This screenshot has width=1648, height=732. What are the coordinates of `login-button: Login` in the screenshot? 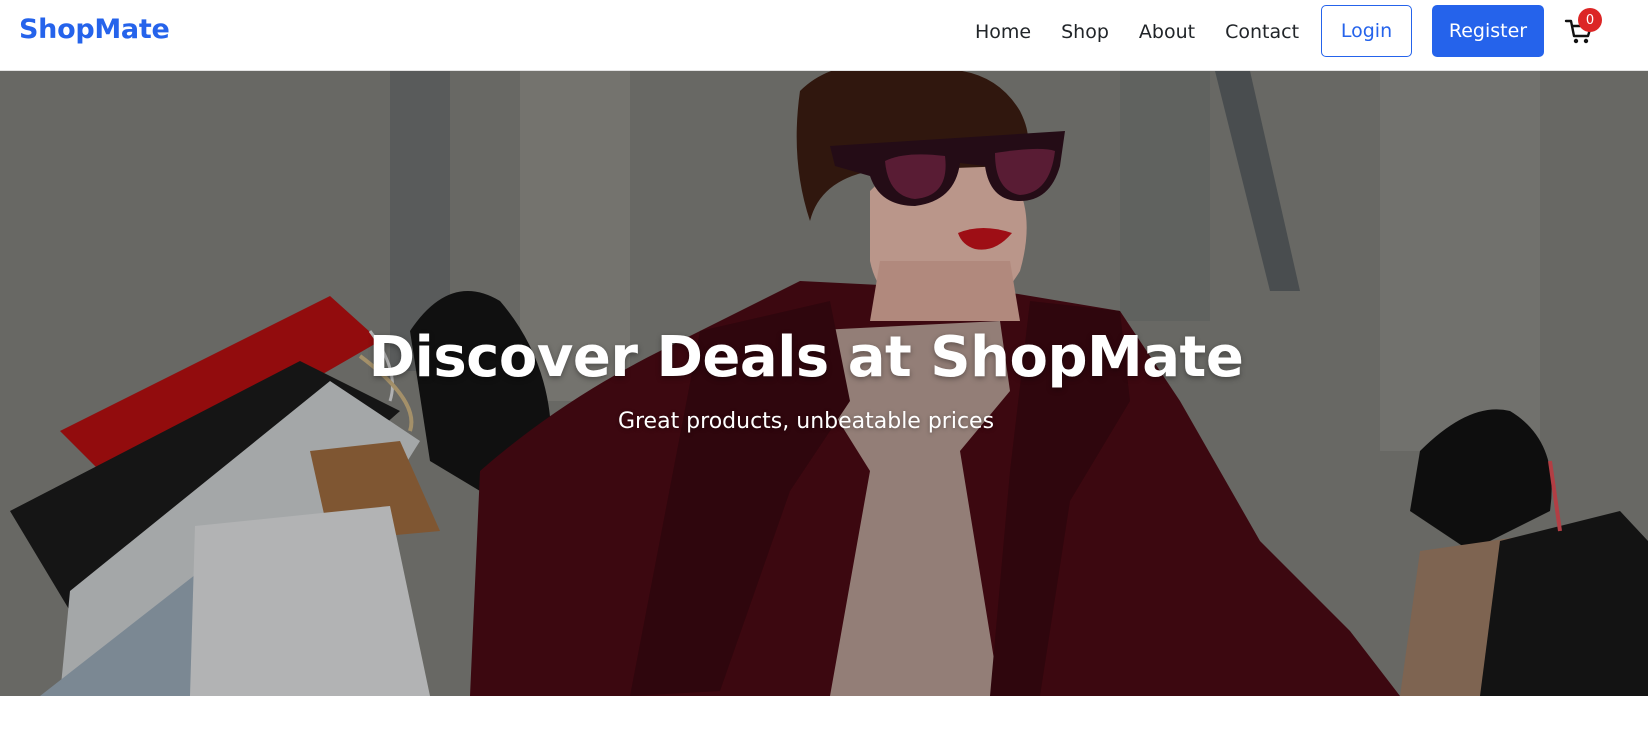 It's located at (1366, 31).